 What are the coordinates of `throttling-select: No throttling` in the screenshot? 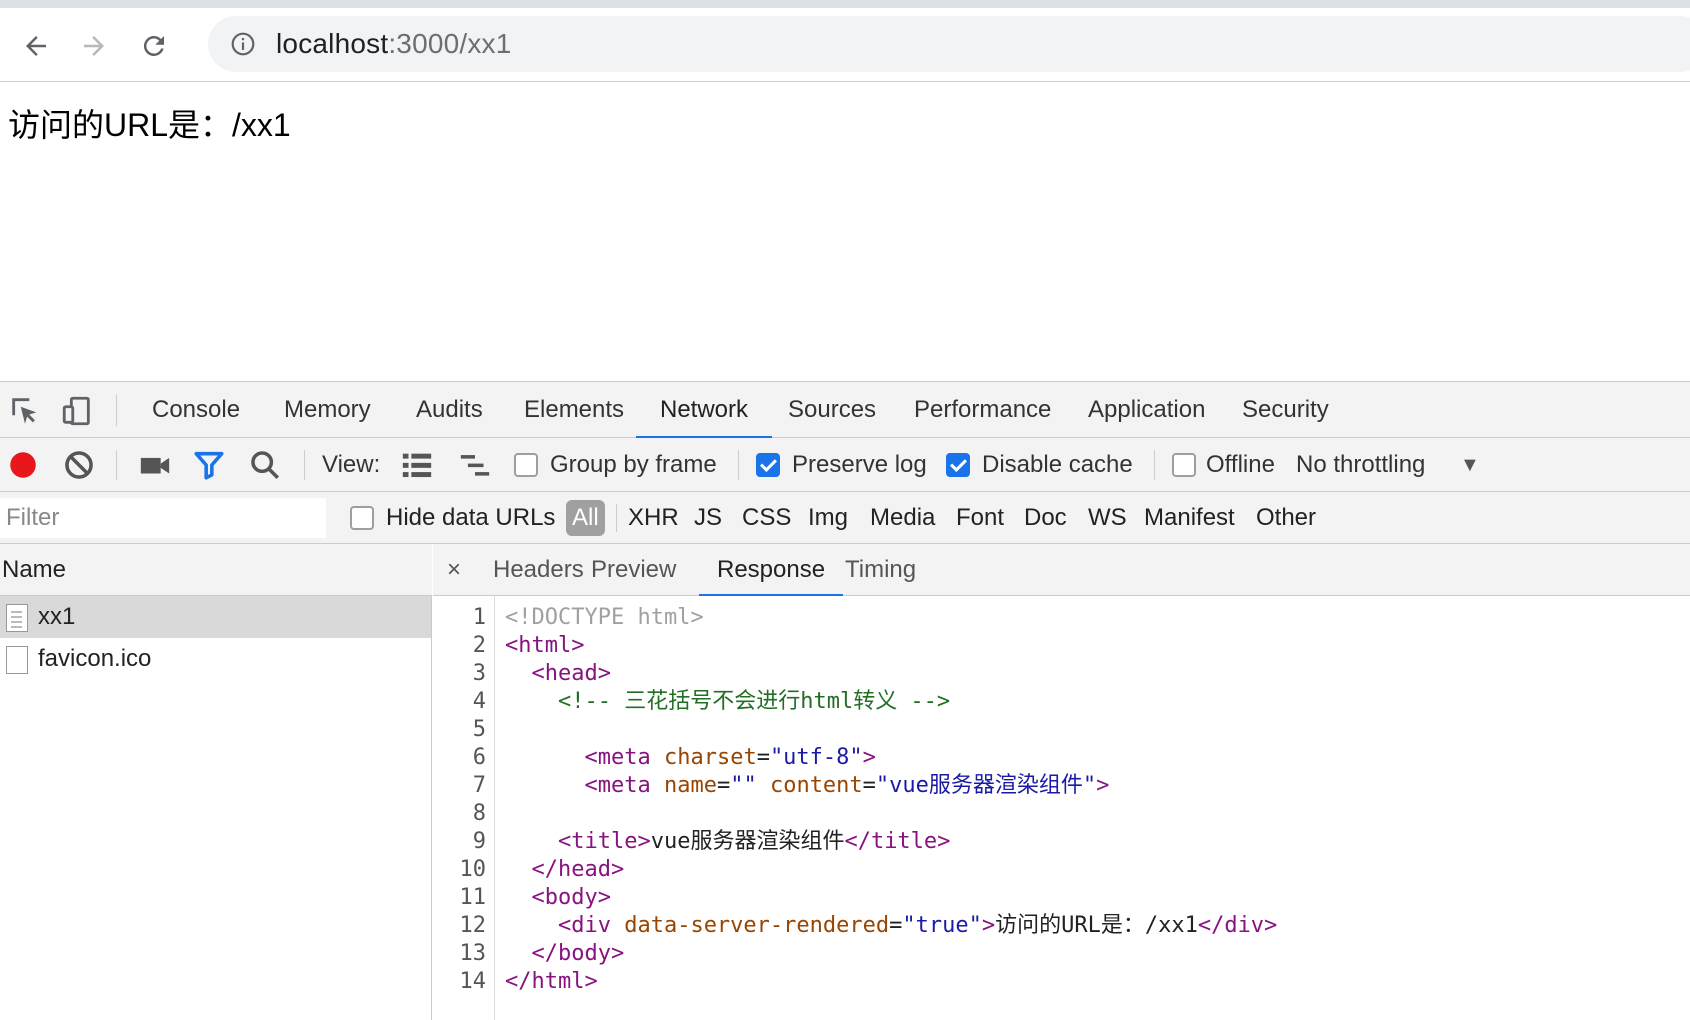 It's located at (1360, 465).